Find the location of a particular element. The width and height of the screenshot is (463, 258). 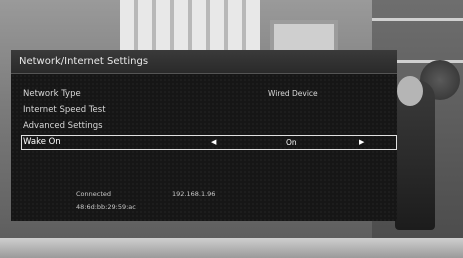

wake-on-value: On is located at coordinates (291, 142).